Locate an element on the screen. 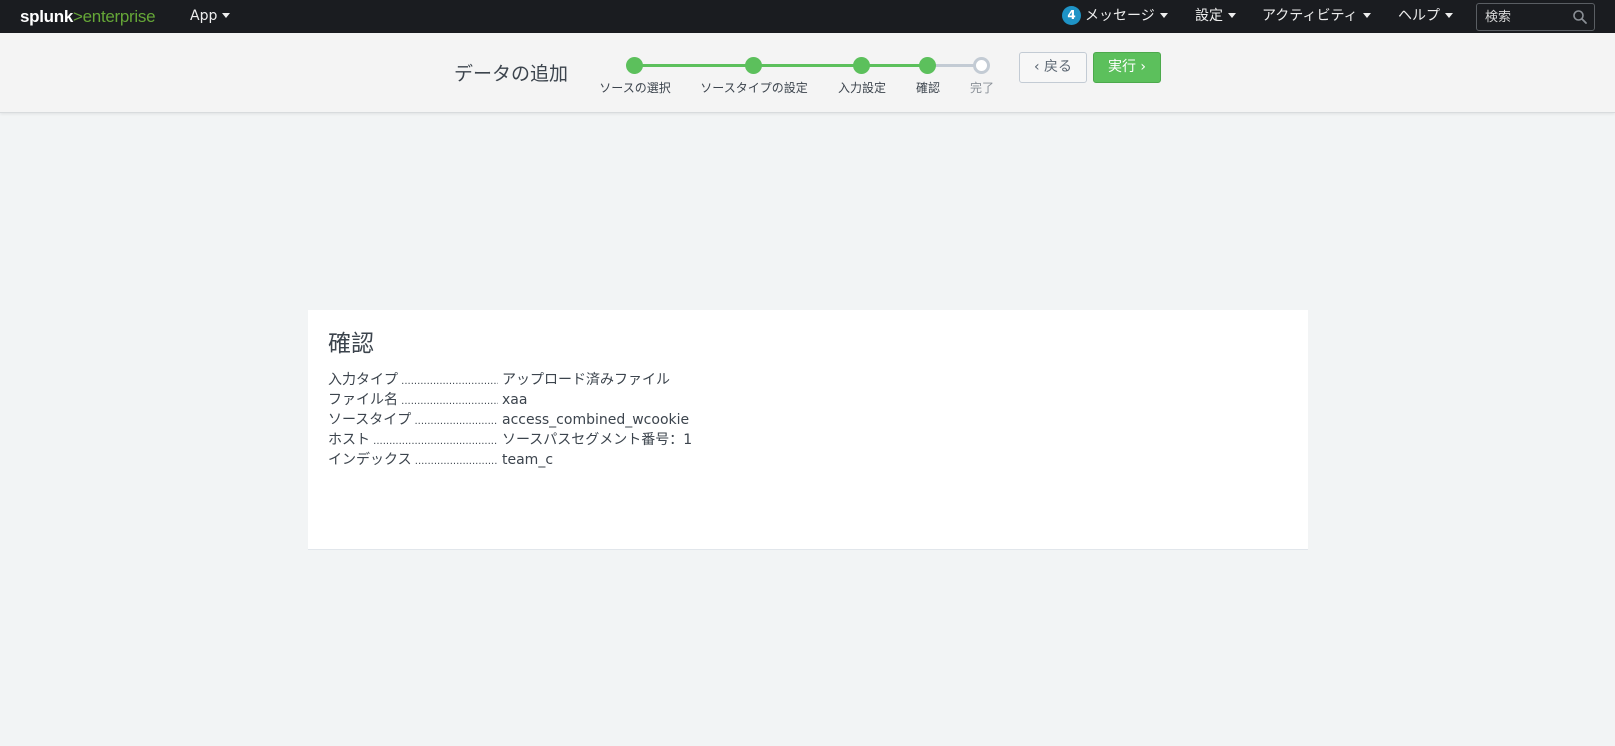 The width and height of the screenshot is (1615, 746). settings-menu: 設定 is located at coordinates (1215, 16).